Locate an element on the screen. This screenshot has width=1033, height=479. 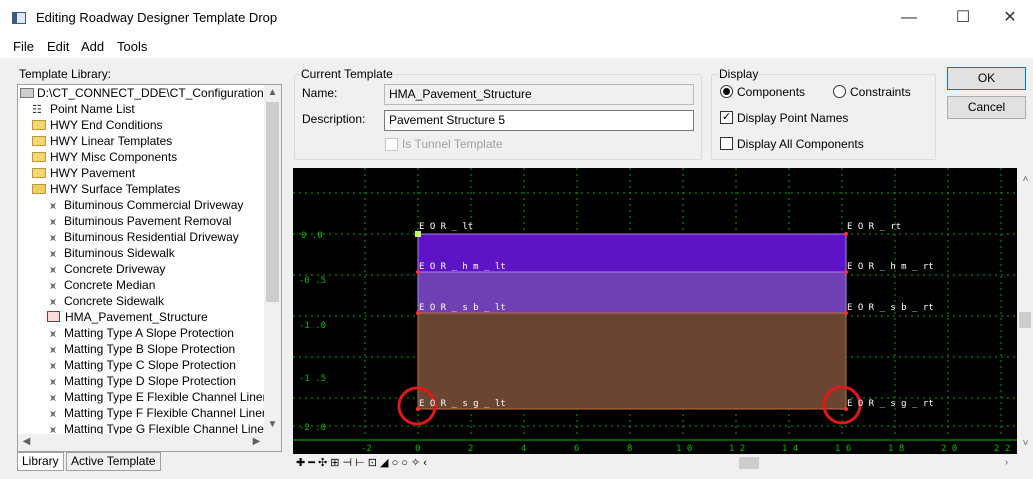
menu-bar: File Edit Add Tools is located at coordinates (516, 47).